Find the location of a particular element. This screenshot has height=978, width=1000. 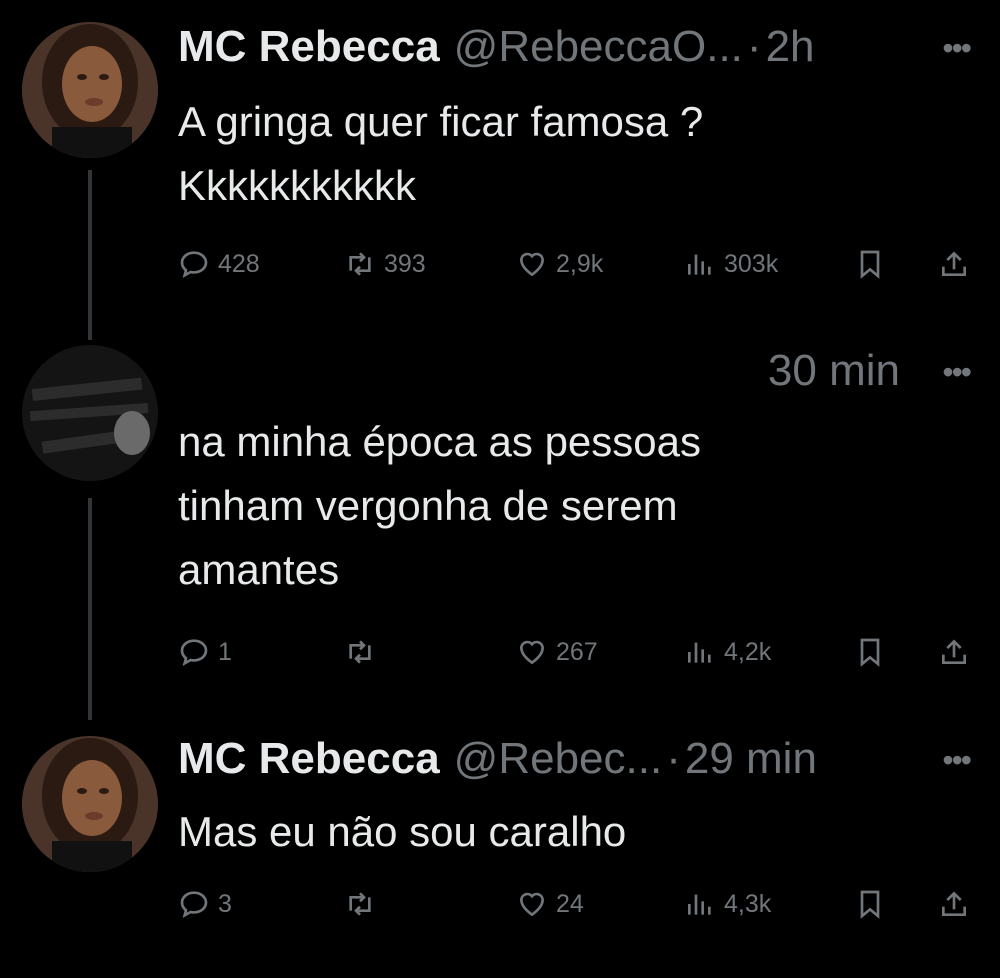

views-count: 4,2k is located at coordinates (748, 652).